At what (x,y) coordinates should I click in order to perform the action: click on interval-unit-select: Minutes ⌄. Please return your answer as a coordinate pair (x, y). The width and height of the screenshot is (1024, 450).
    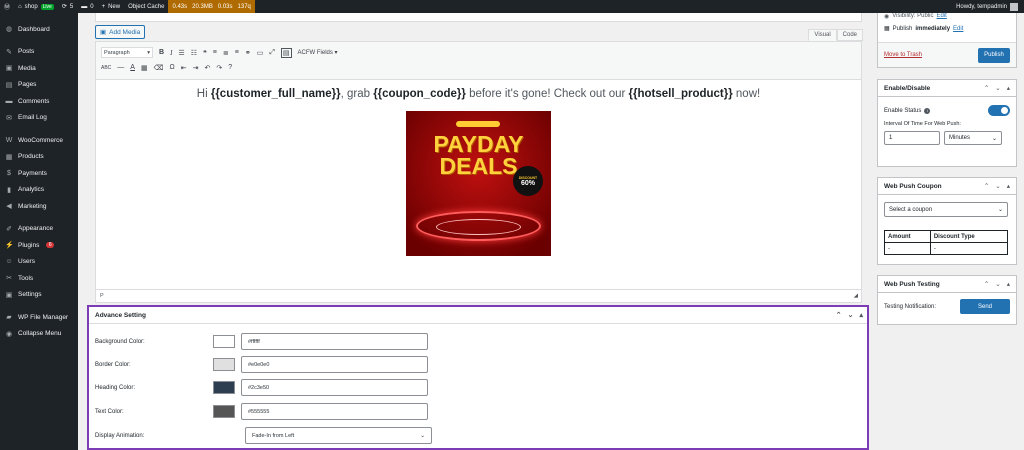
    Looking at the image, I should click on (973, 138).